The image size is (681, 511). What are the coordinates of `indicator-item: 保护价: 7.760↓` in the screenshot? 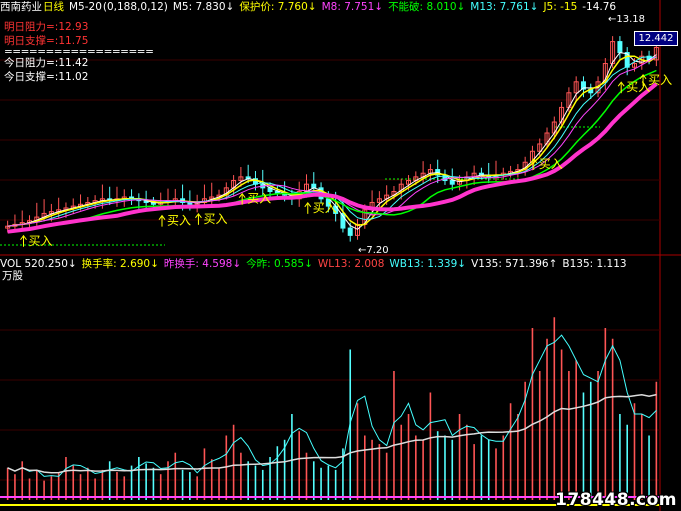 It's located at (278, 7).